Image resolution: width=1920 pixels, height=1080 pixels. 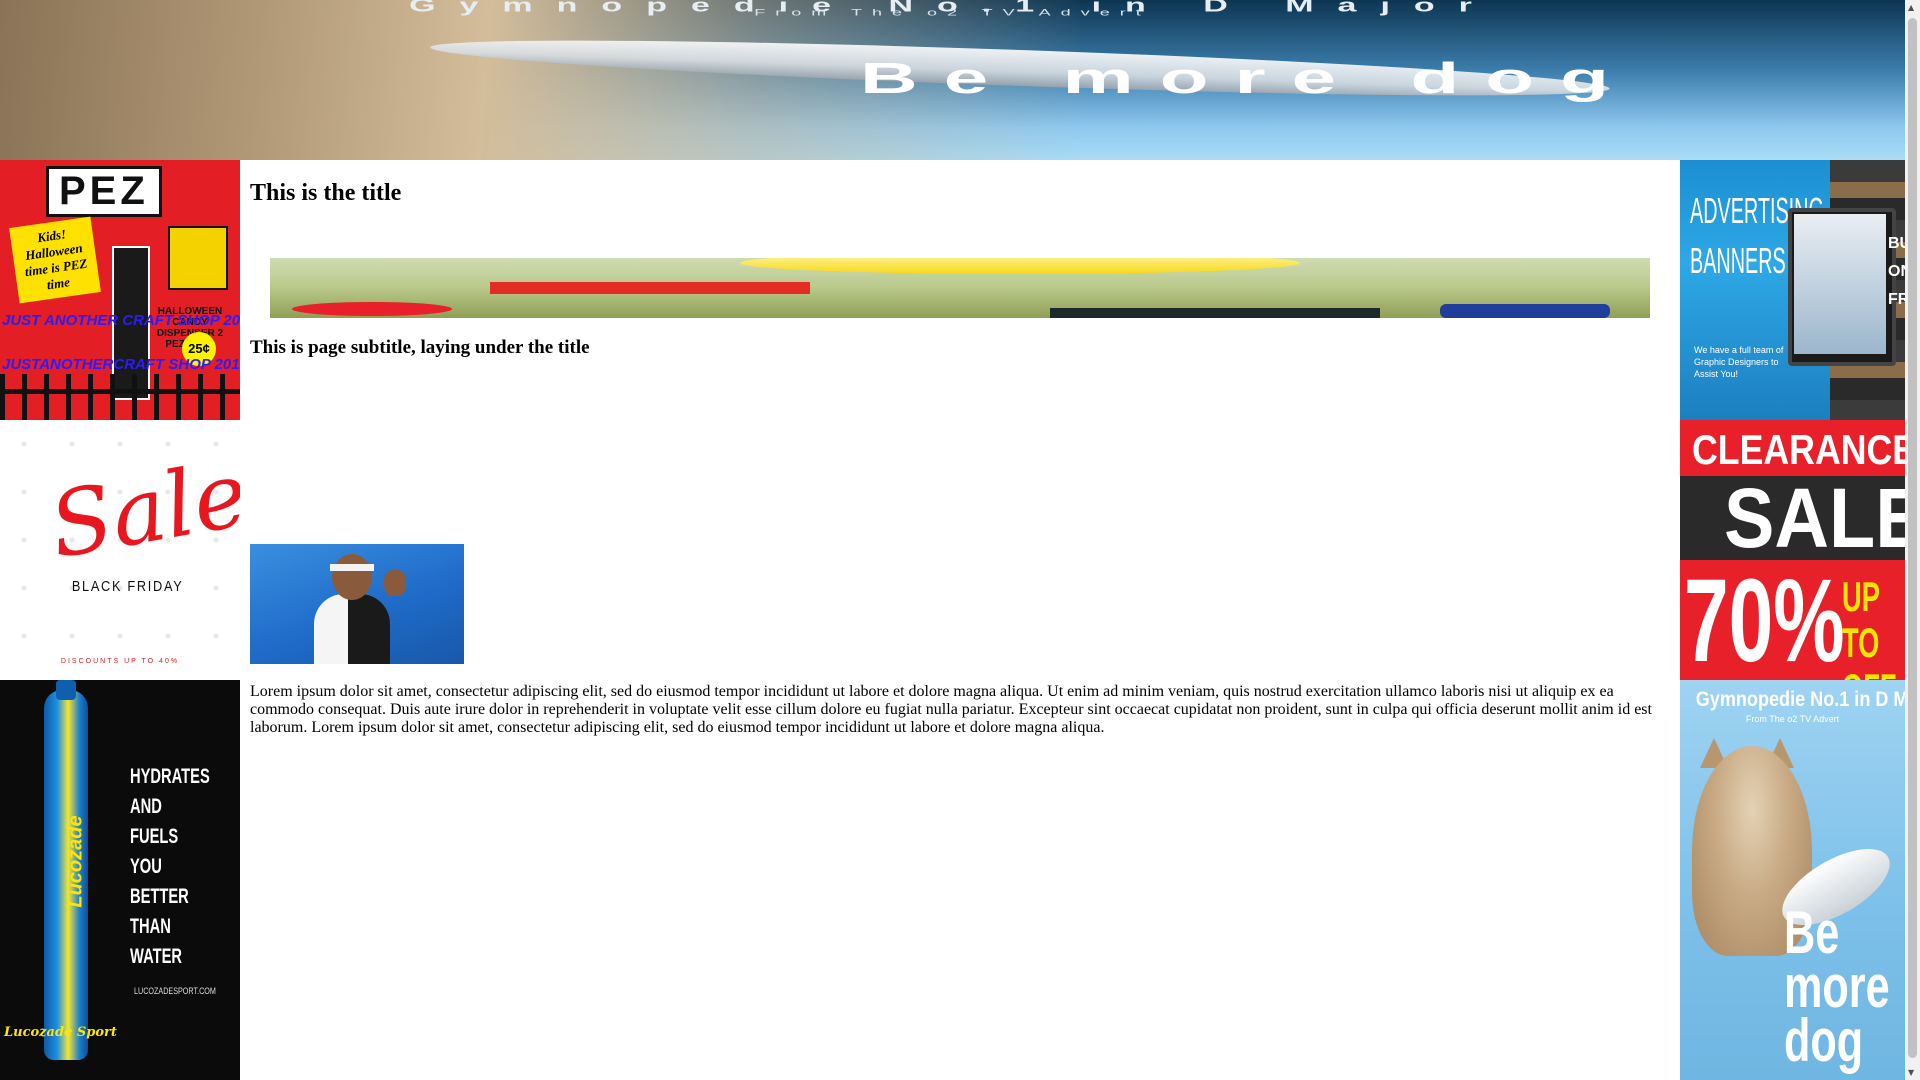 I want to click on tennis-player-photo, so click(x=357, y=604).